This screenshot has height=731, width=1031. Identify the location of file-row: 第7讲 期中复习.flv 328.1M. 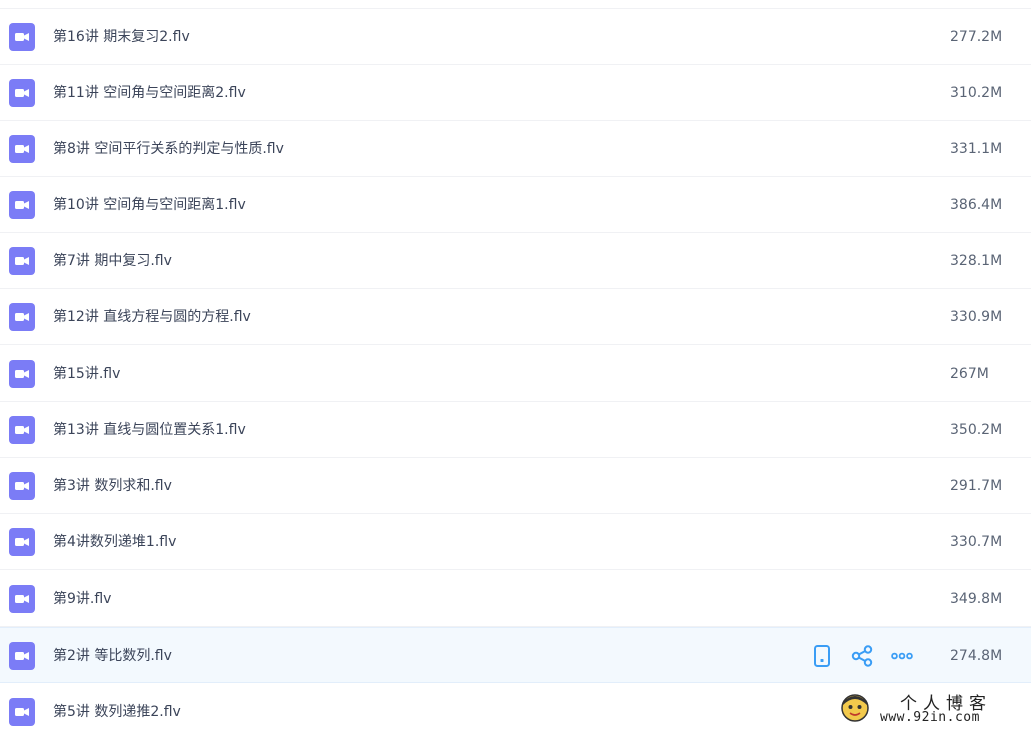
(515, 261).